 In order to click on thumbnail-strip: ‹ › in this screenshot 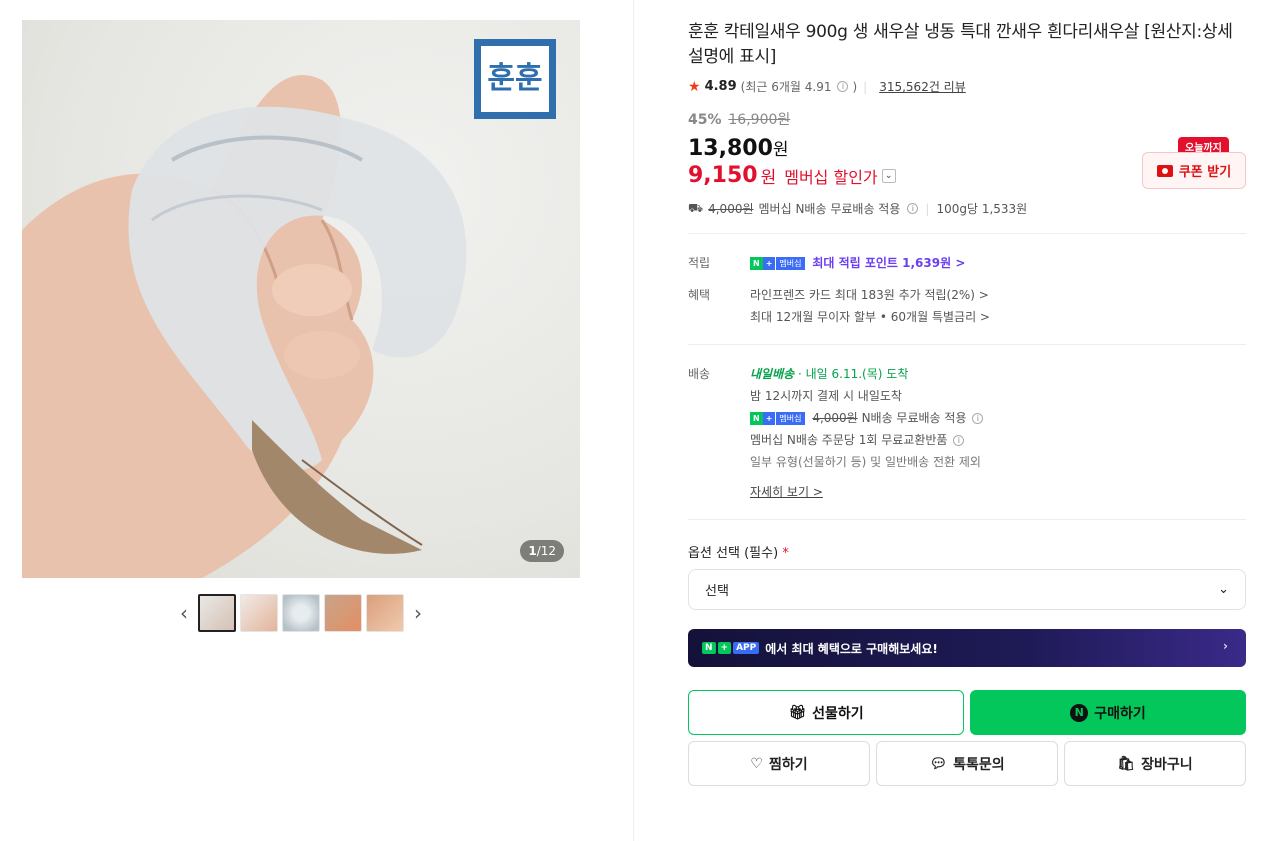, I will do `click(301, 613)`.